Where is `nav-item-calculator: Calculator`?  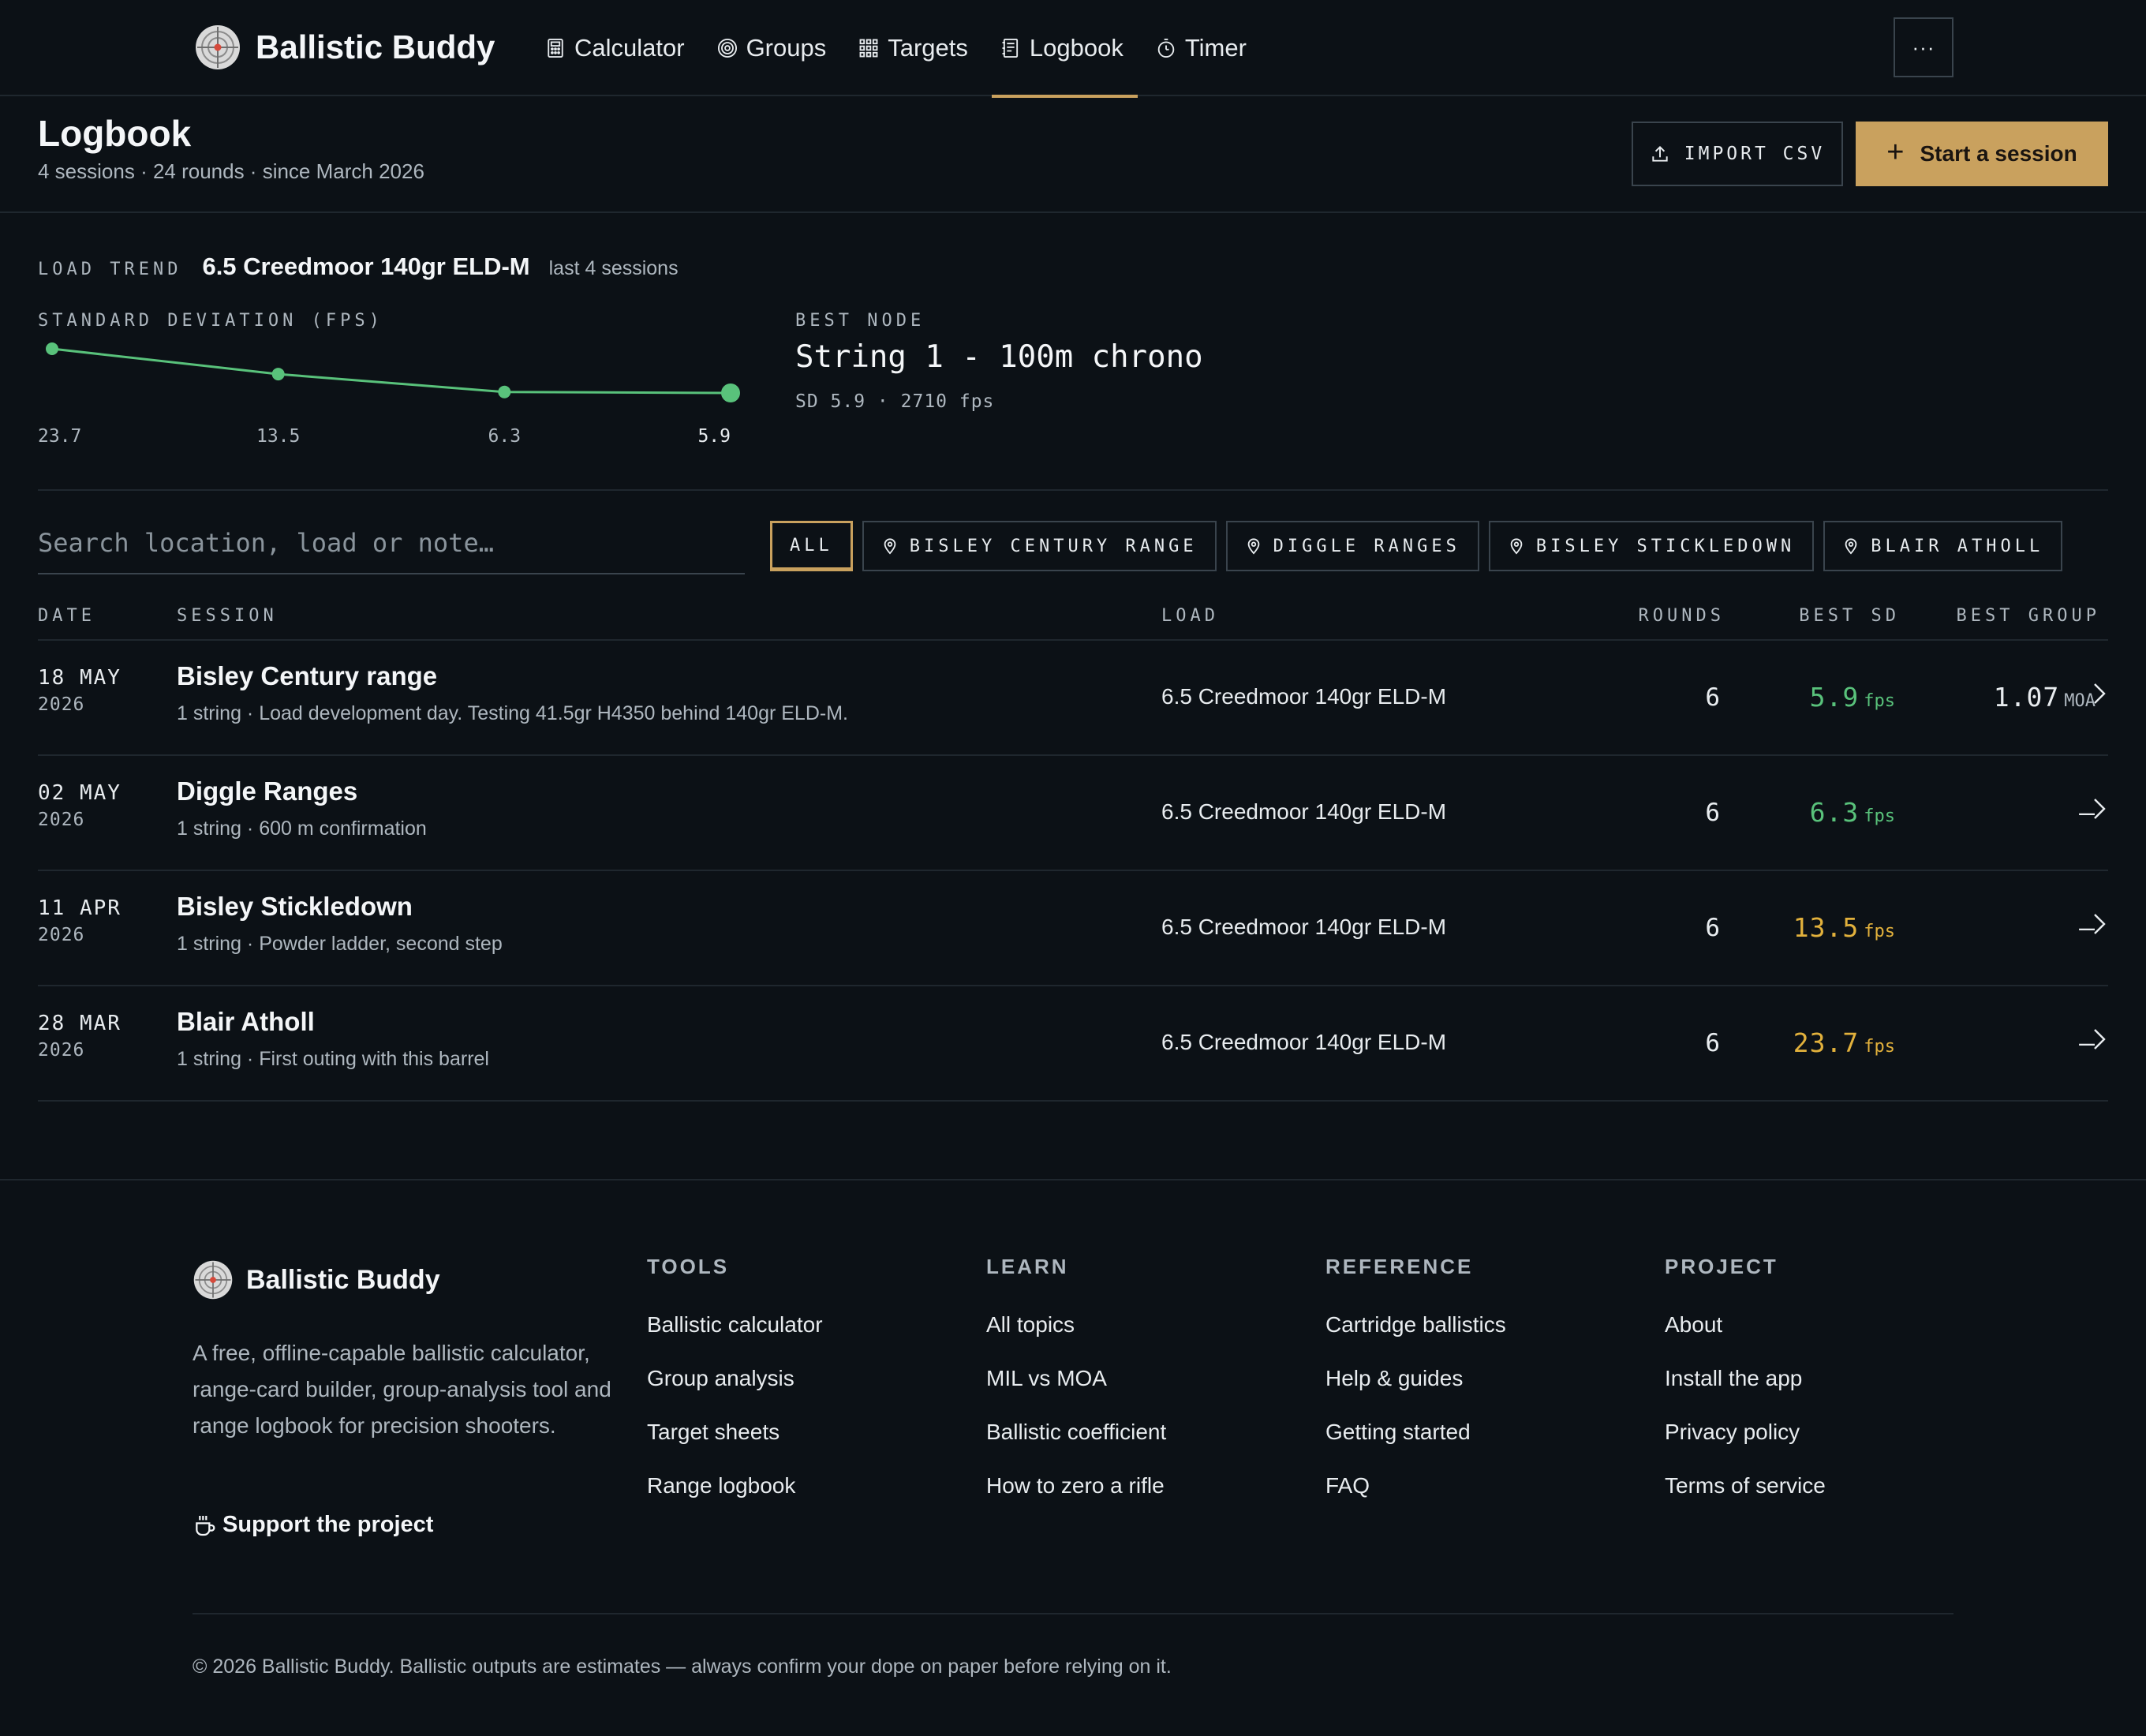 nav-item-calculator: Calculator is located at coordinates (614, 48).